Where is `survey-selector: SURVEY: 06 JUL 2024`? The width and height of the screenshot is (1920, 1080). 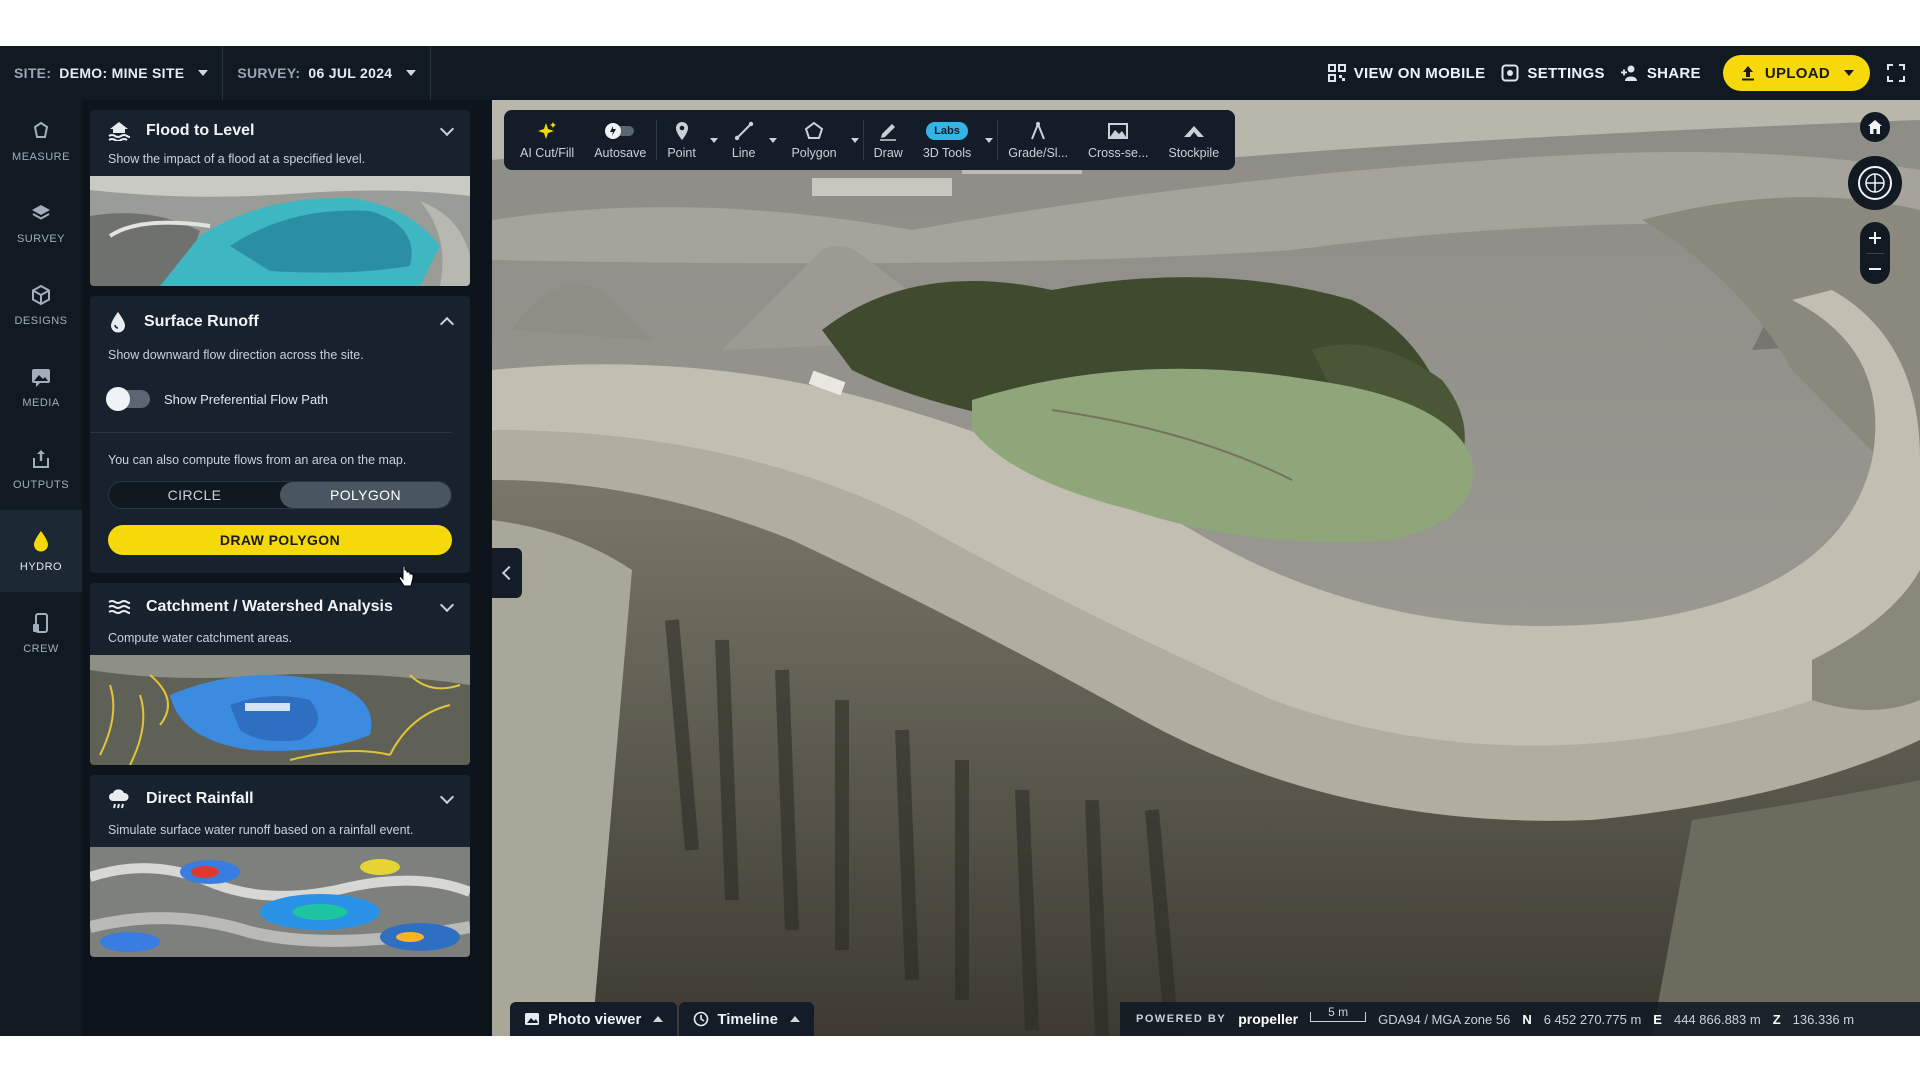
survey-selector: SURVEY: 06 JUL 2024 is located at coordinates (327, 73).